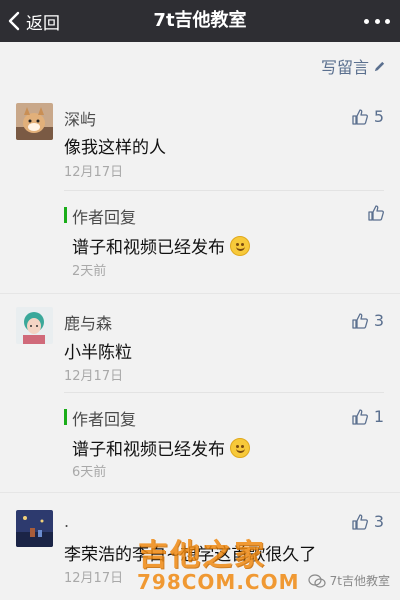 This screenshot has width=400, height=600. What do you see at coordinates (43, 23) in the screenshot?
I see `back-label: 返回` at bounding box center [43, 23].